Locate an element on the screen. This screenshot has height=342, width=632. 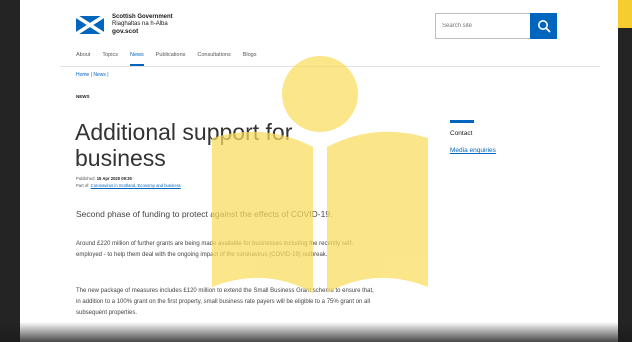
nav-item-news: News is located at coordinates (136, 57).